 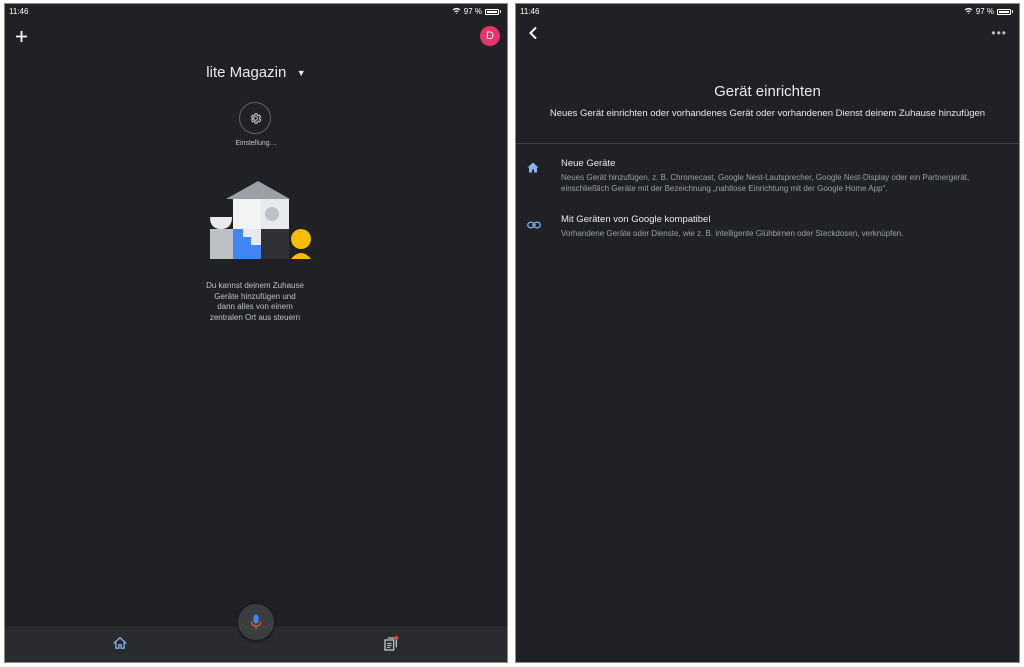 I want to click on option-title: Neue Geräte, so click(x=588, y=163).